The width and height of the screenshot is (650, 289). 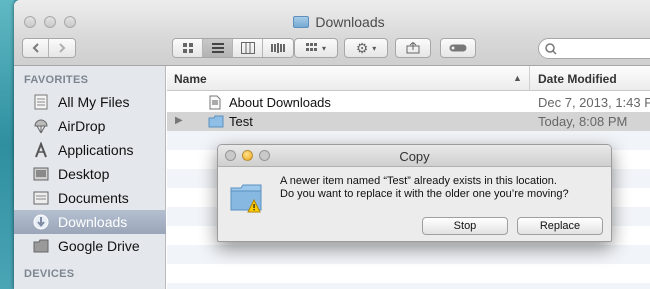 I want to click on sort-ascending-icon: ▲, so click(x=517, y=78).